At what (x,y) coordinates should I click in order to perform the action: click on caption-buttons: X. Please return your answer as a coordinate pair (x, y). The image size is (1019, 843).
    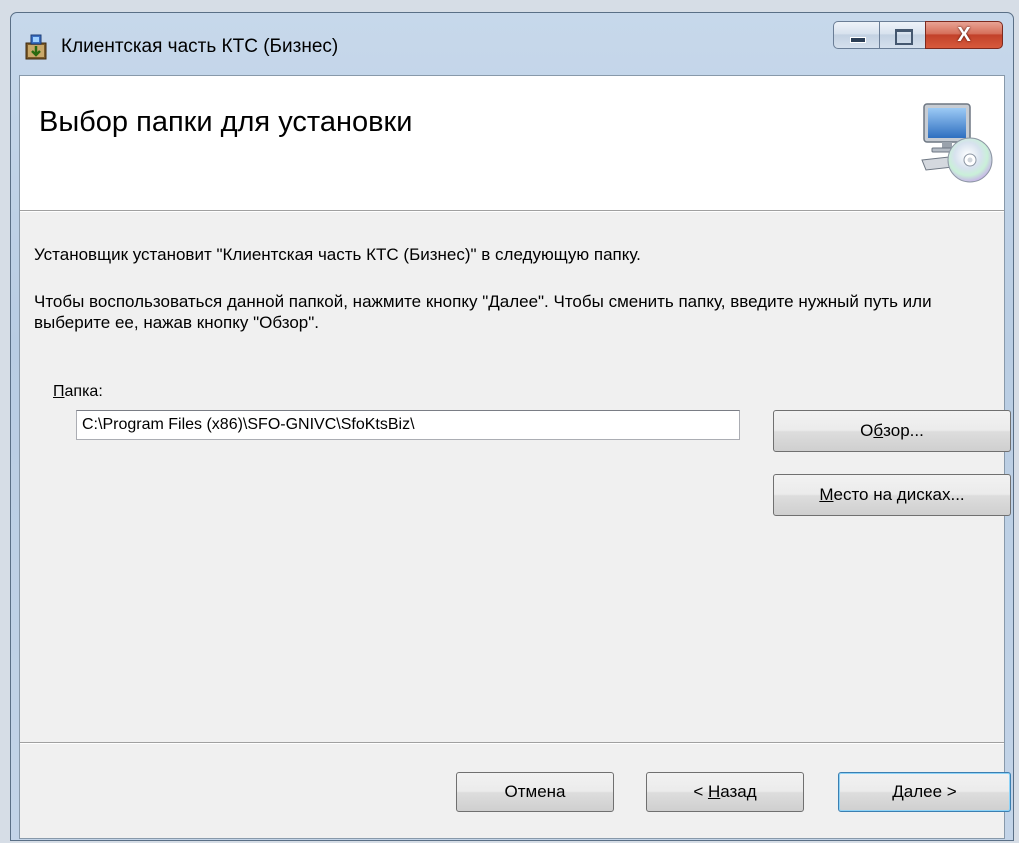
    Looking at the image, I should click on (918, 36).